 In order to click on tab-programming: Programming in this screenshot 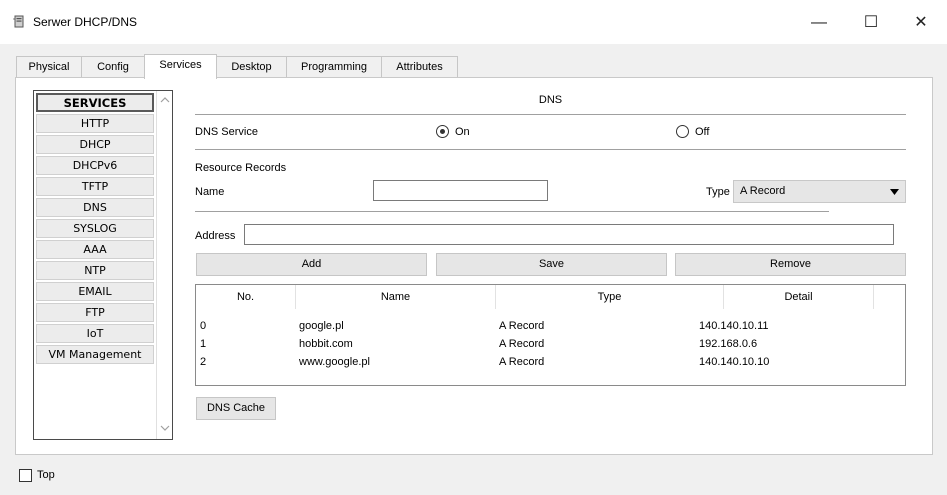, I will do `click(334, 67)`.